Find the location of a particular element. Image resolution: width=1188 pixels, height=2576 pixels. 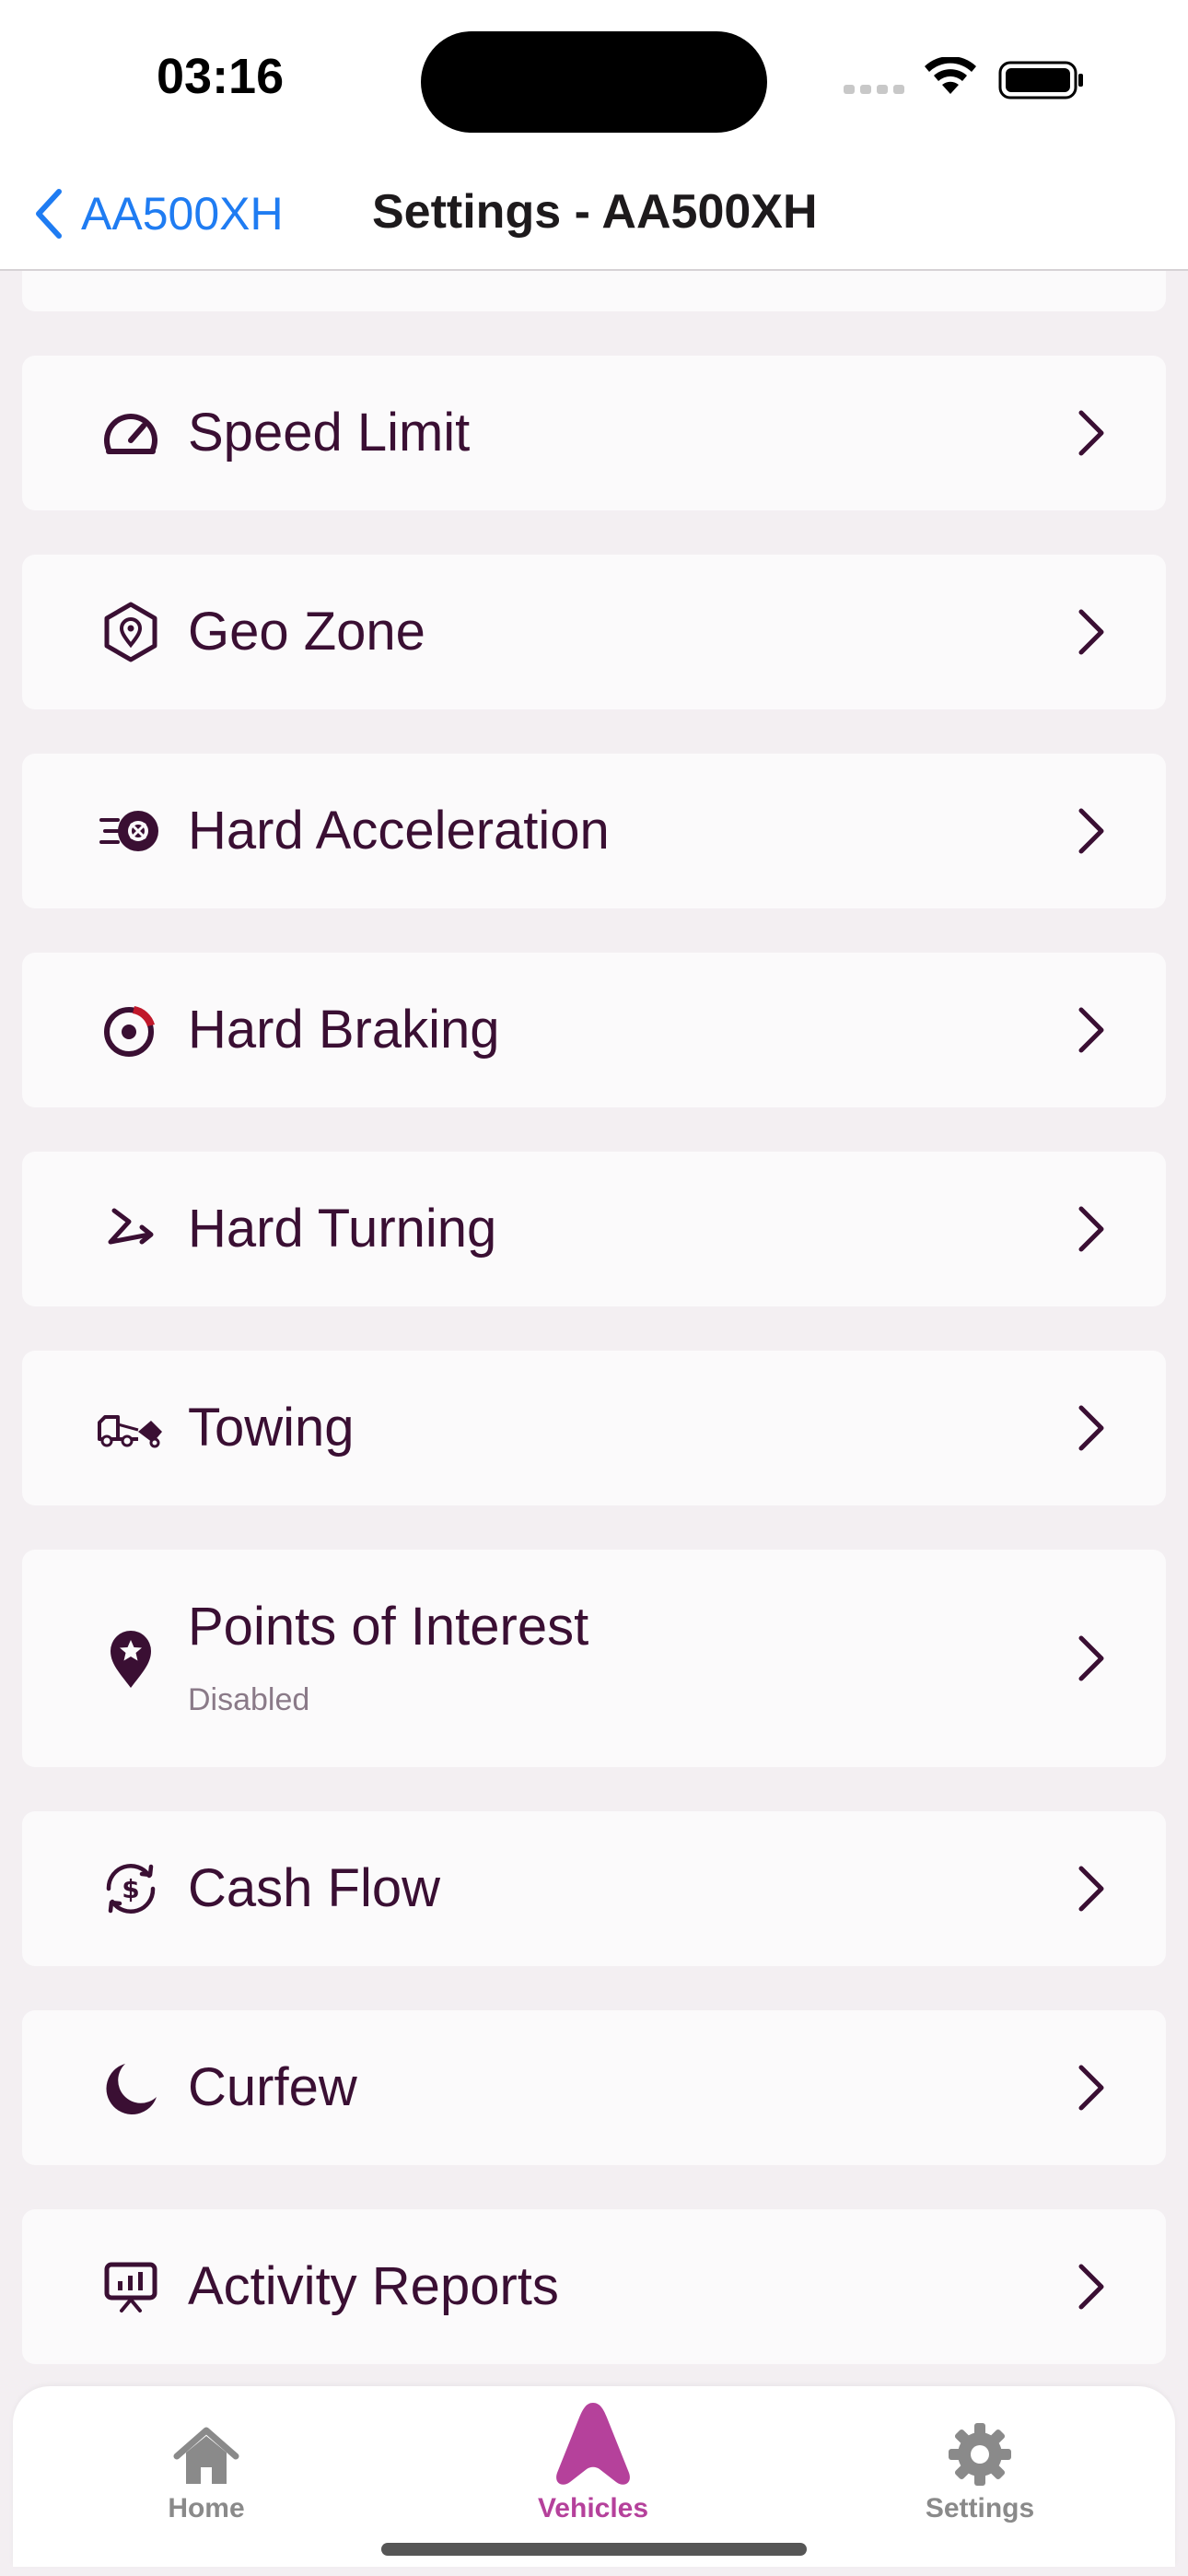

list-item-hard-acceleration: Hard Acceleration is located at coordinates (594, 831).